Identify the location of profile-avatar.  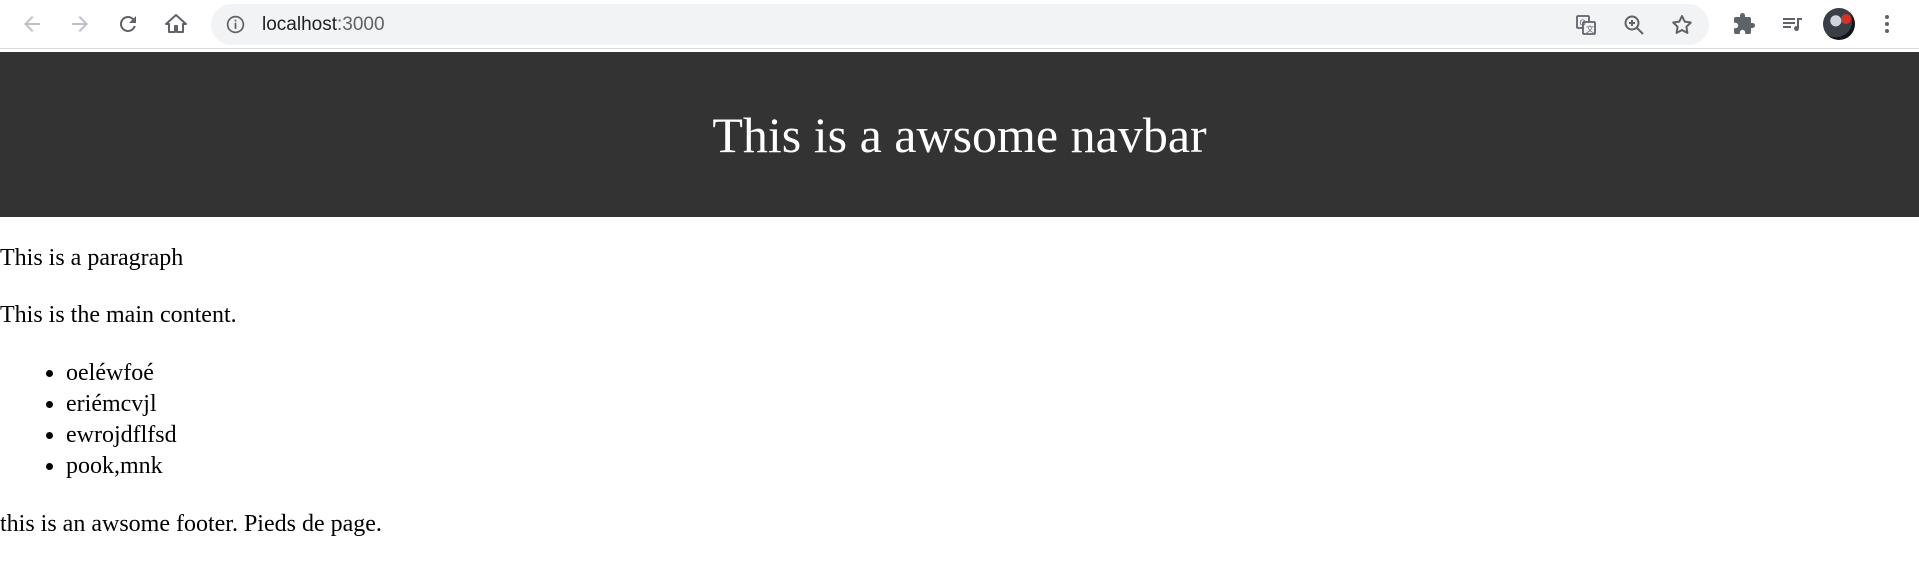
(1839, 24).